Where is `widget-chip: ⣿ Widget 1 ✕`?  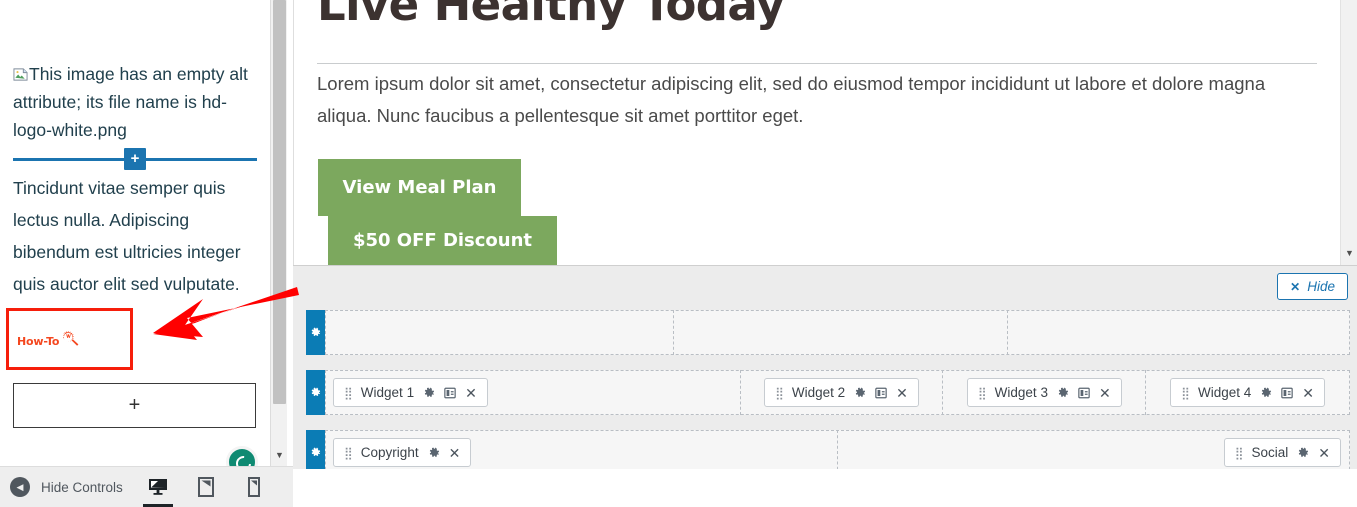 widget-chip: ⣿ Widget 1 ✕ is located at coordinates (410, 392).